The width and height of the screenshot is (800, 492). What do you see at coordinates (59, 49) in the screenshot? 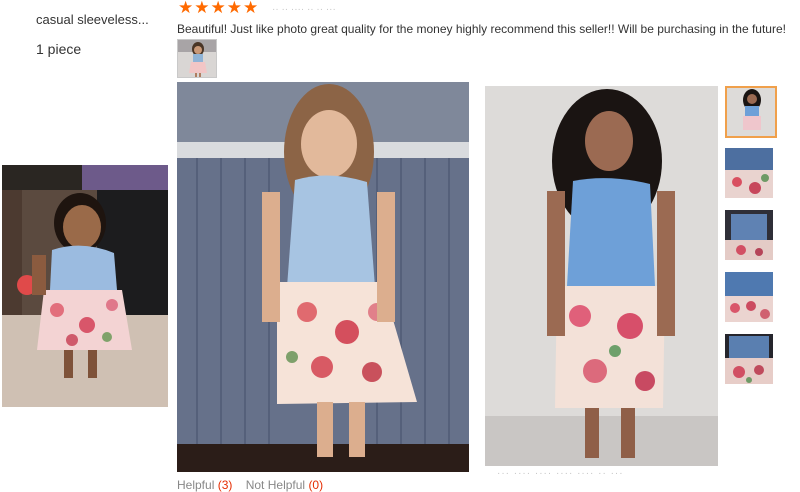
I see `product-quantity: 1 piece` at bounding box center [59, 49].